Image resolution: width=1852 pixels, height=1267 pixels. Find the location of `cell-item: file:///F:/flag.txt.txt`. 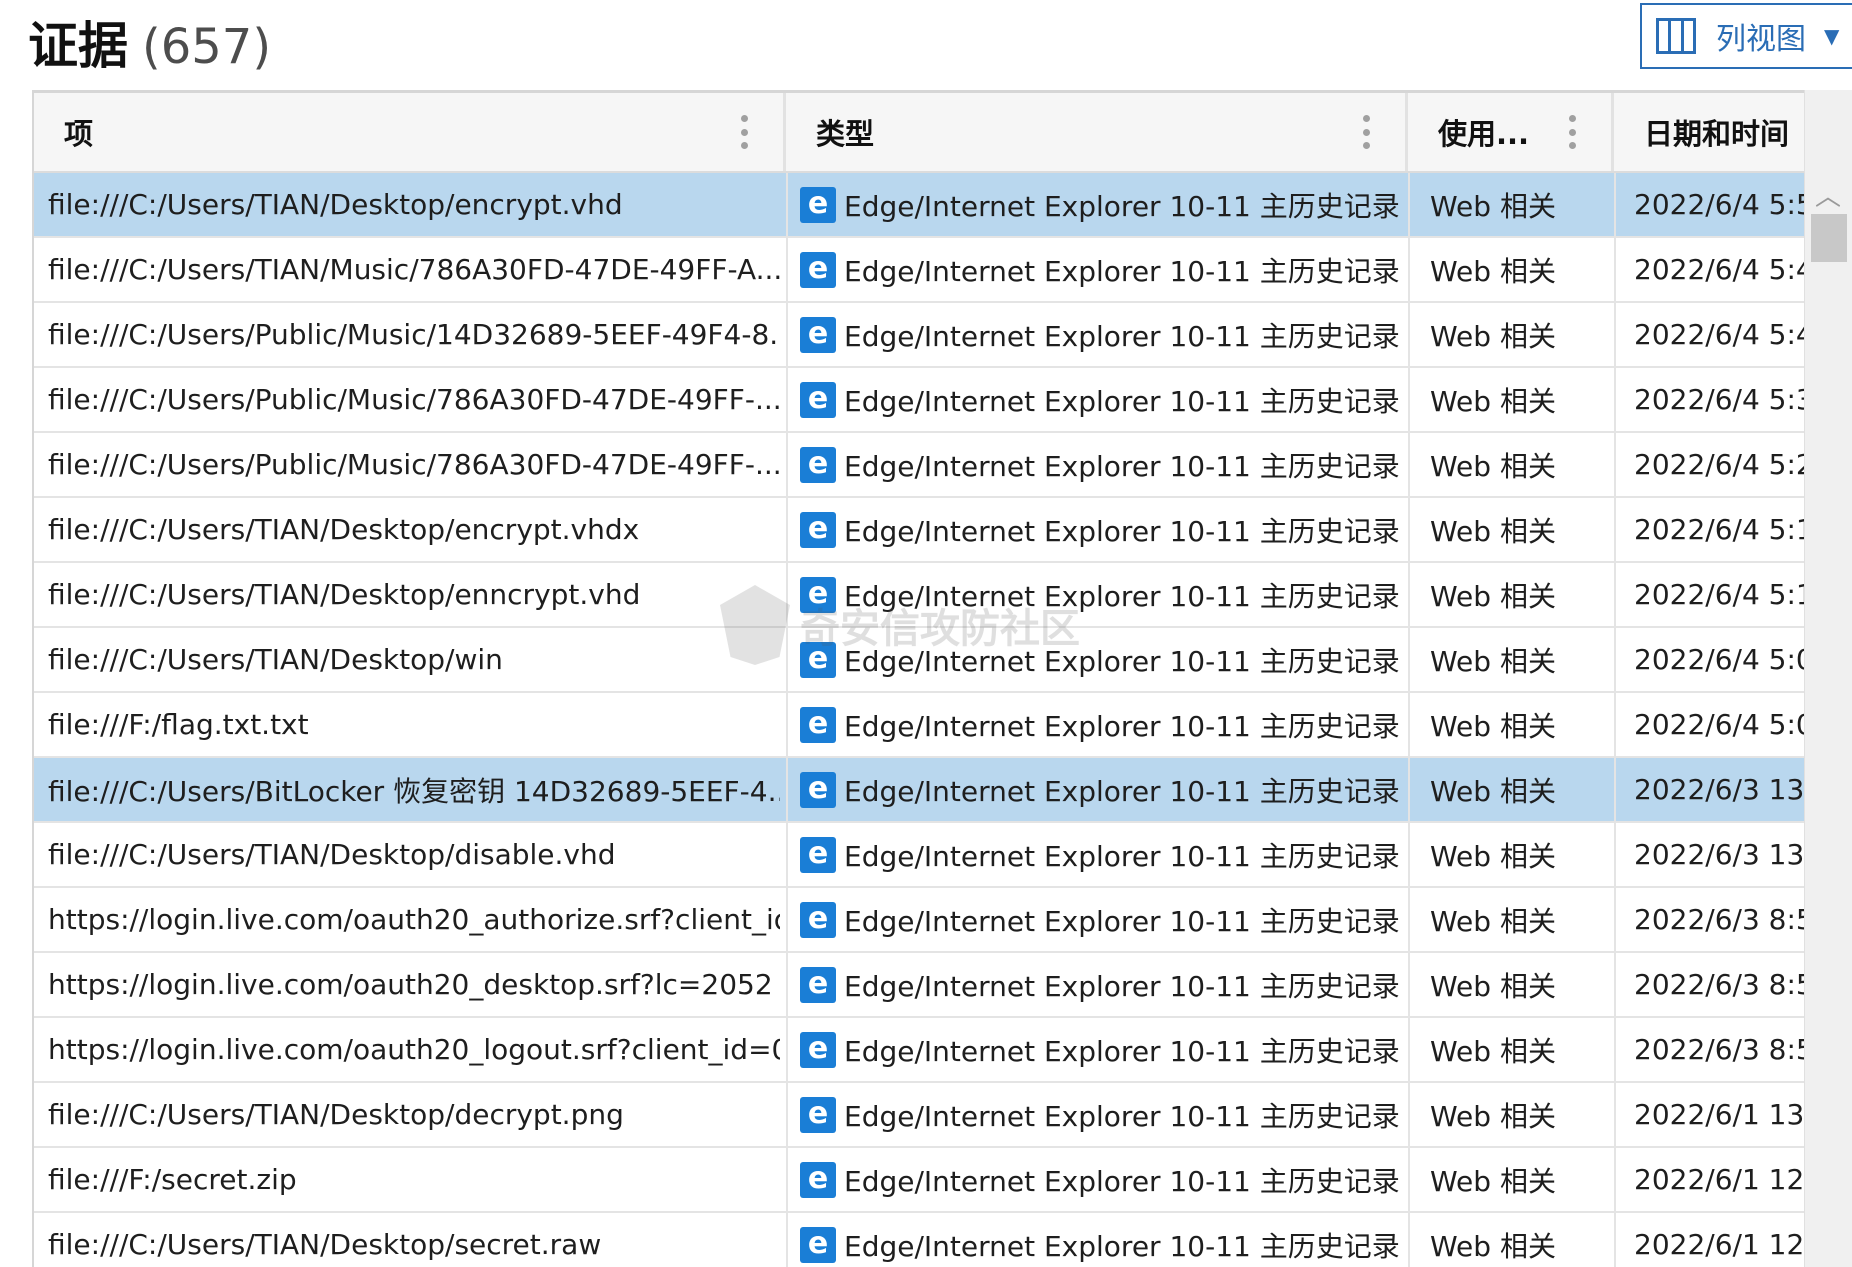

cell-item: file:///F:/flag.txt.txt is located at coordinates (178, 724).